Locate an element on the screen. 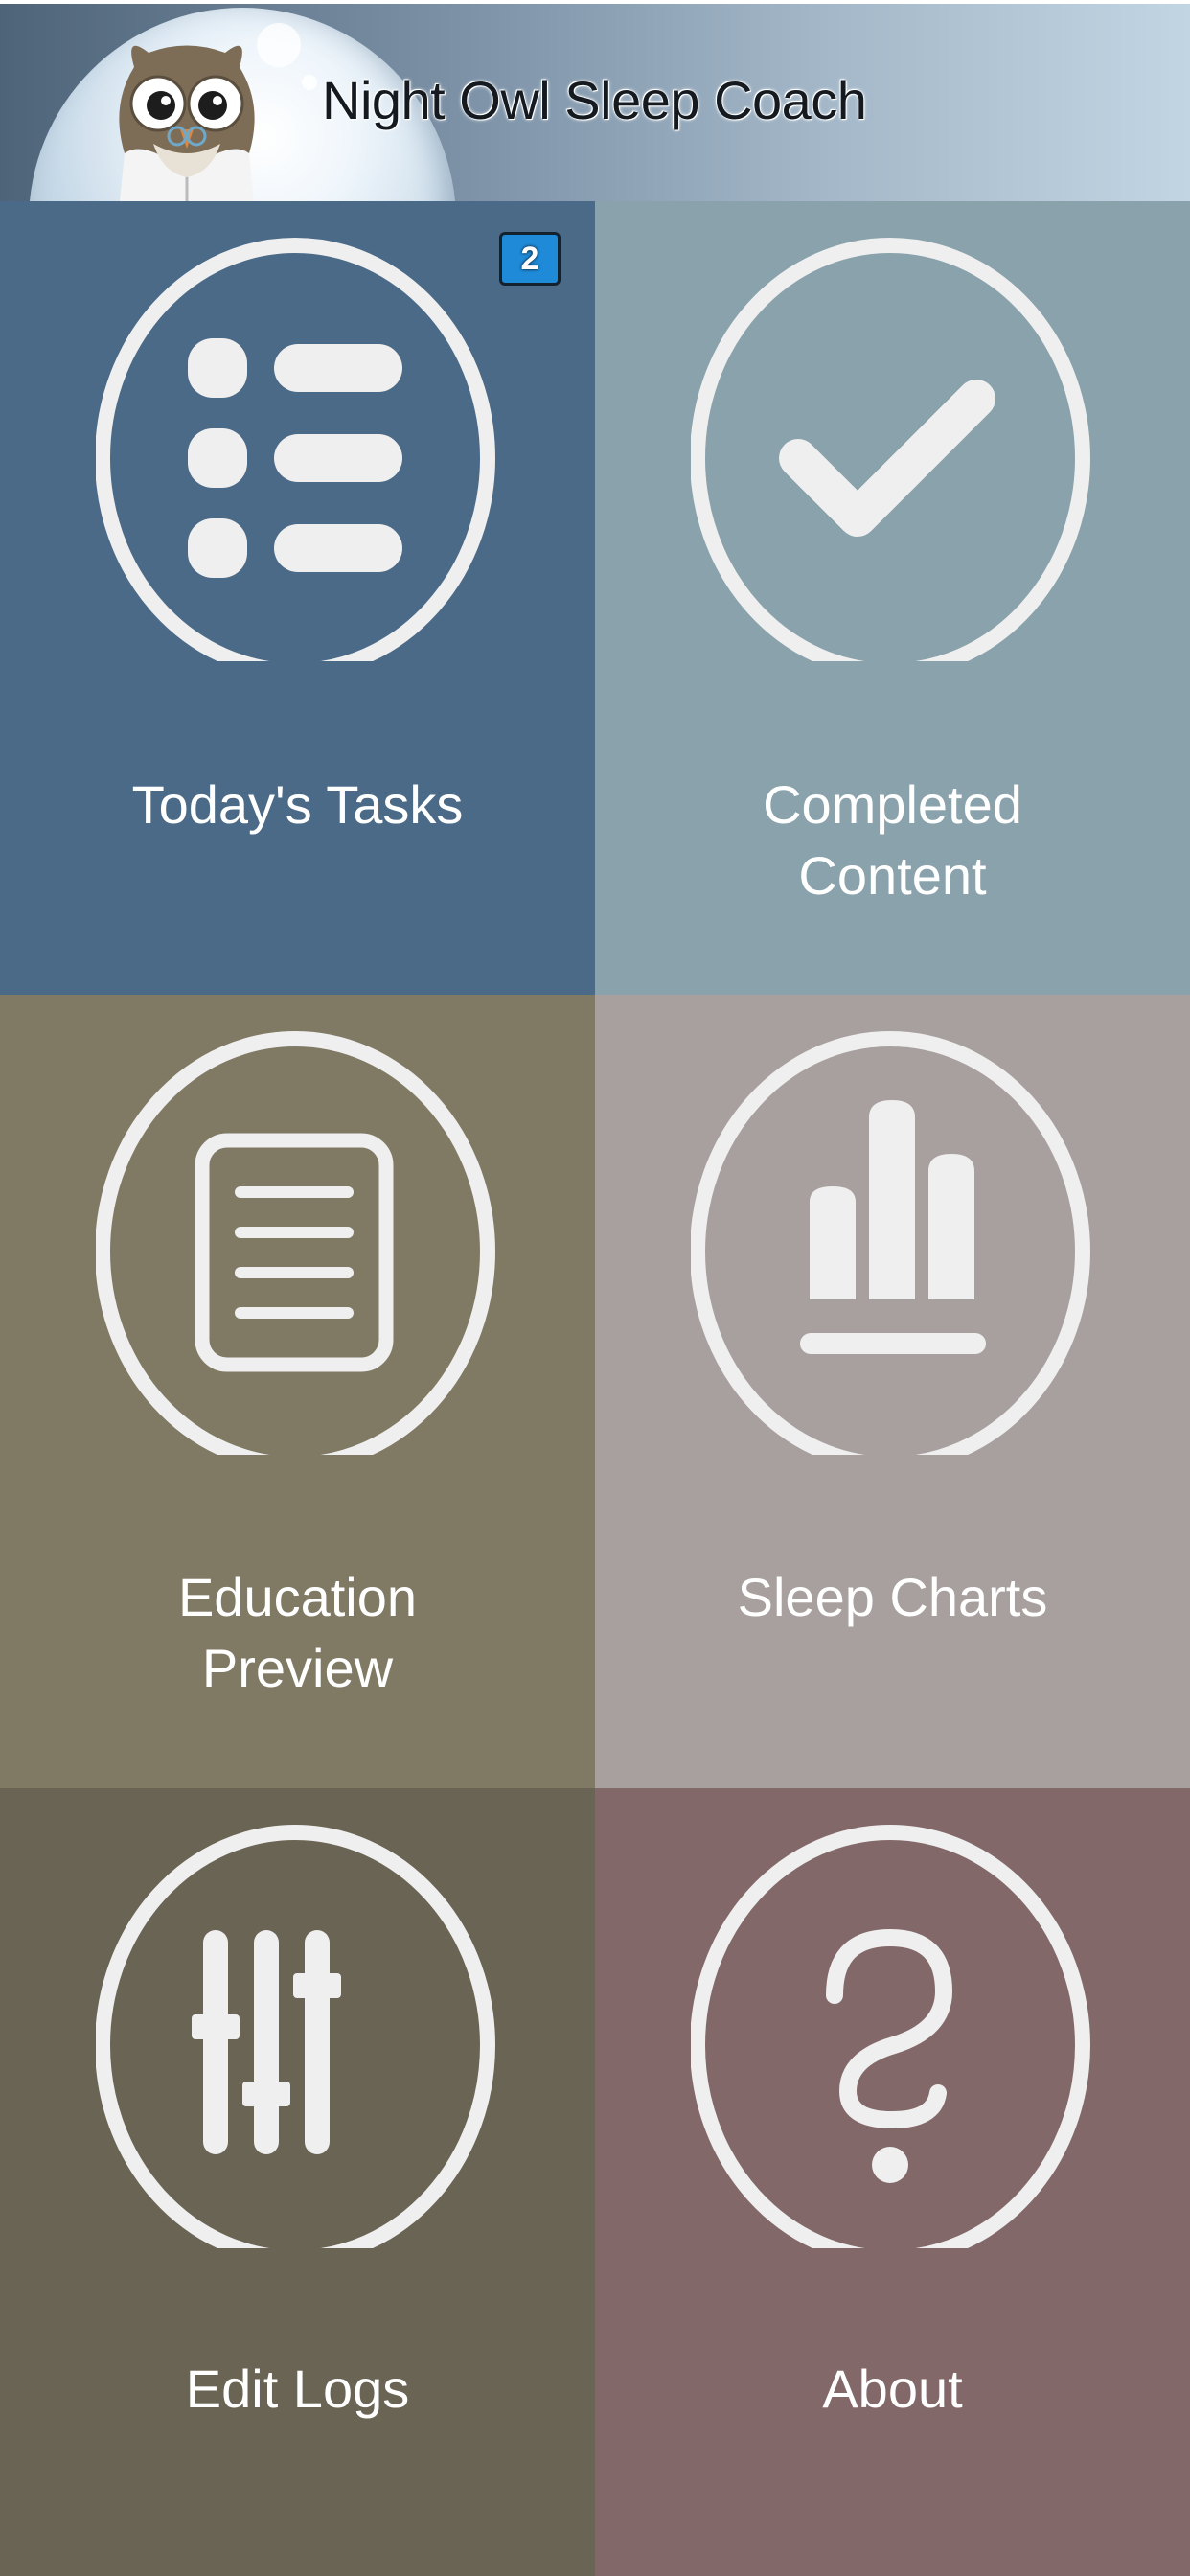  question-icon is located at coordinates (890, 2036).